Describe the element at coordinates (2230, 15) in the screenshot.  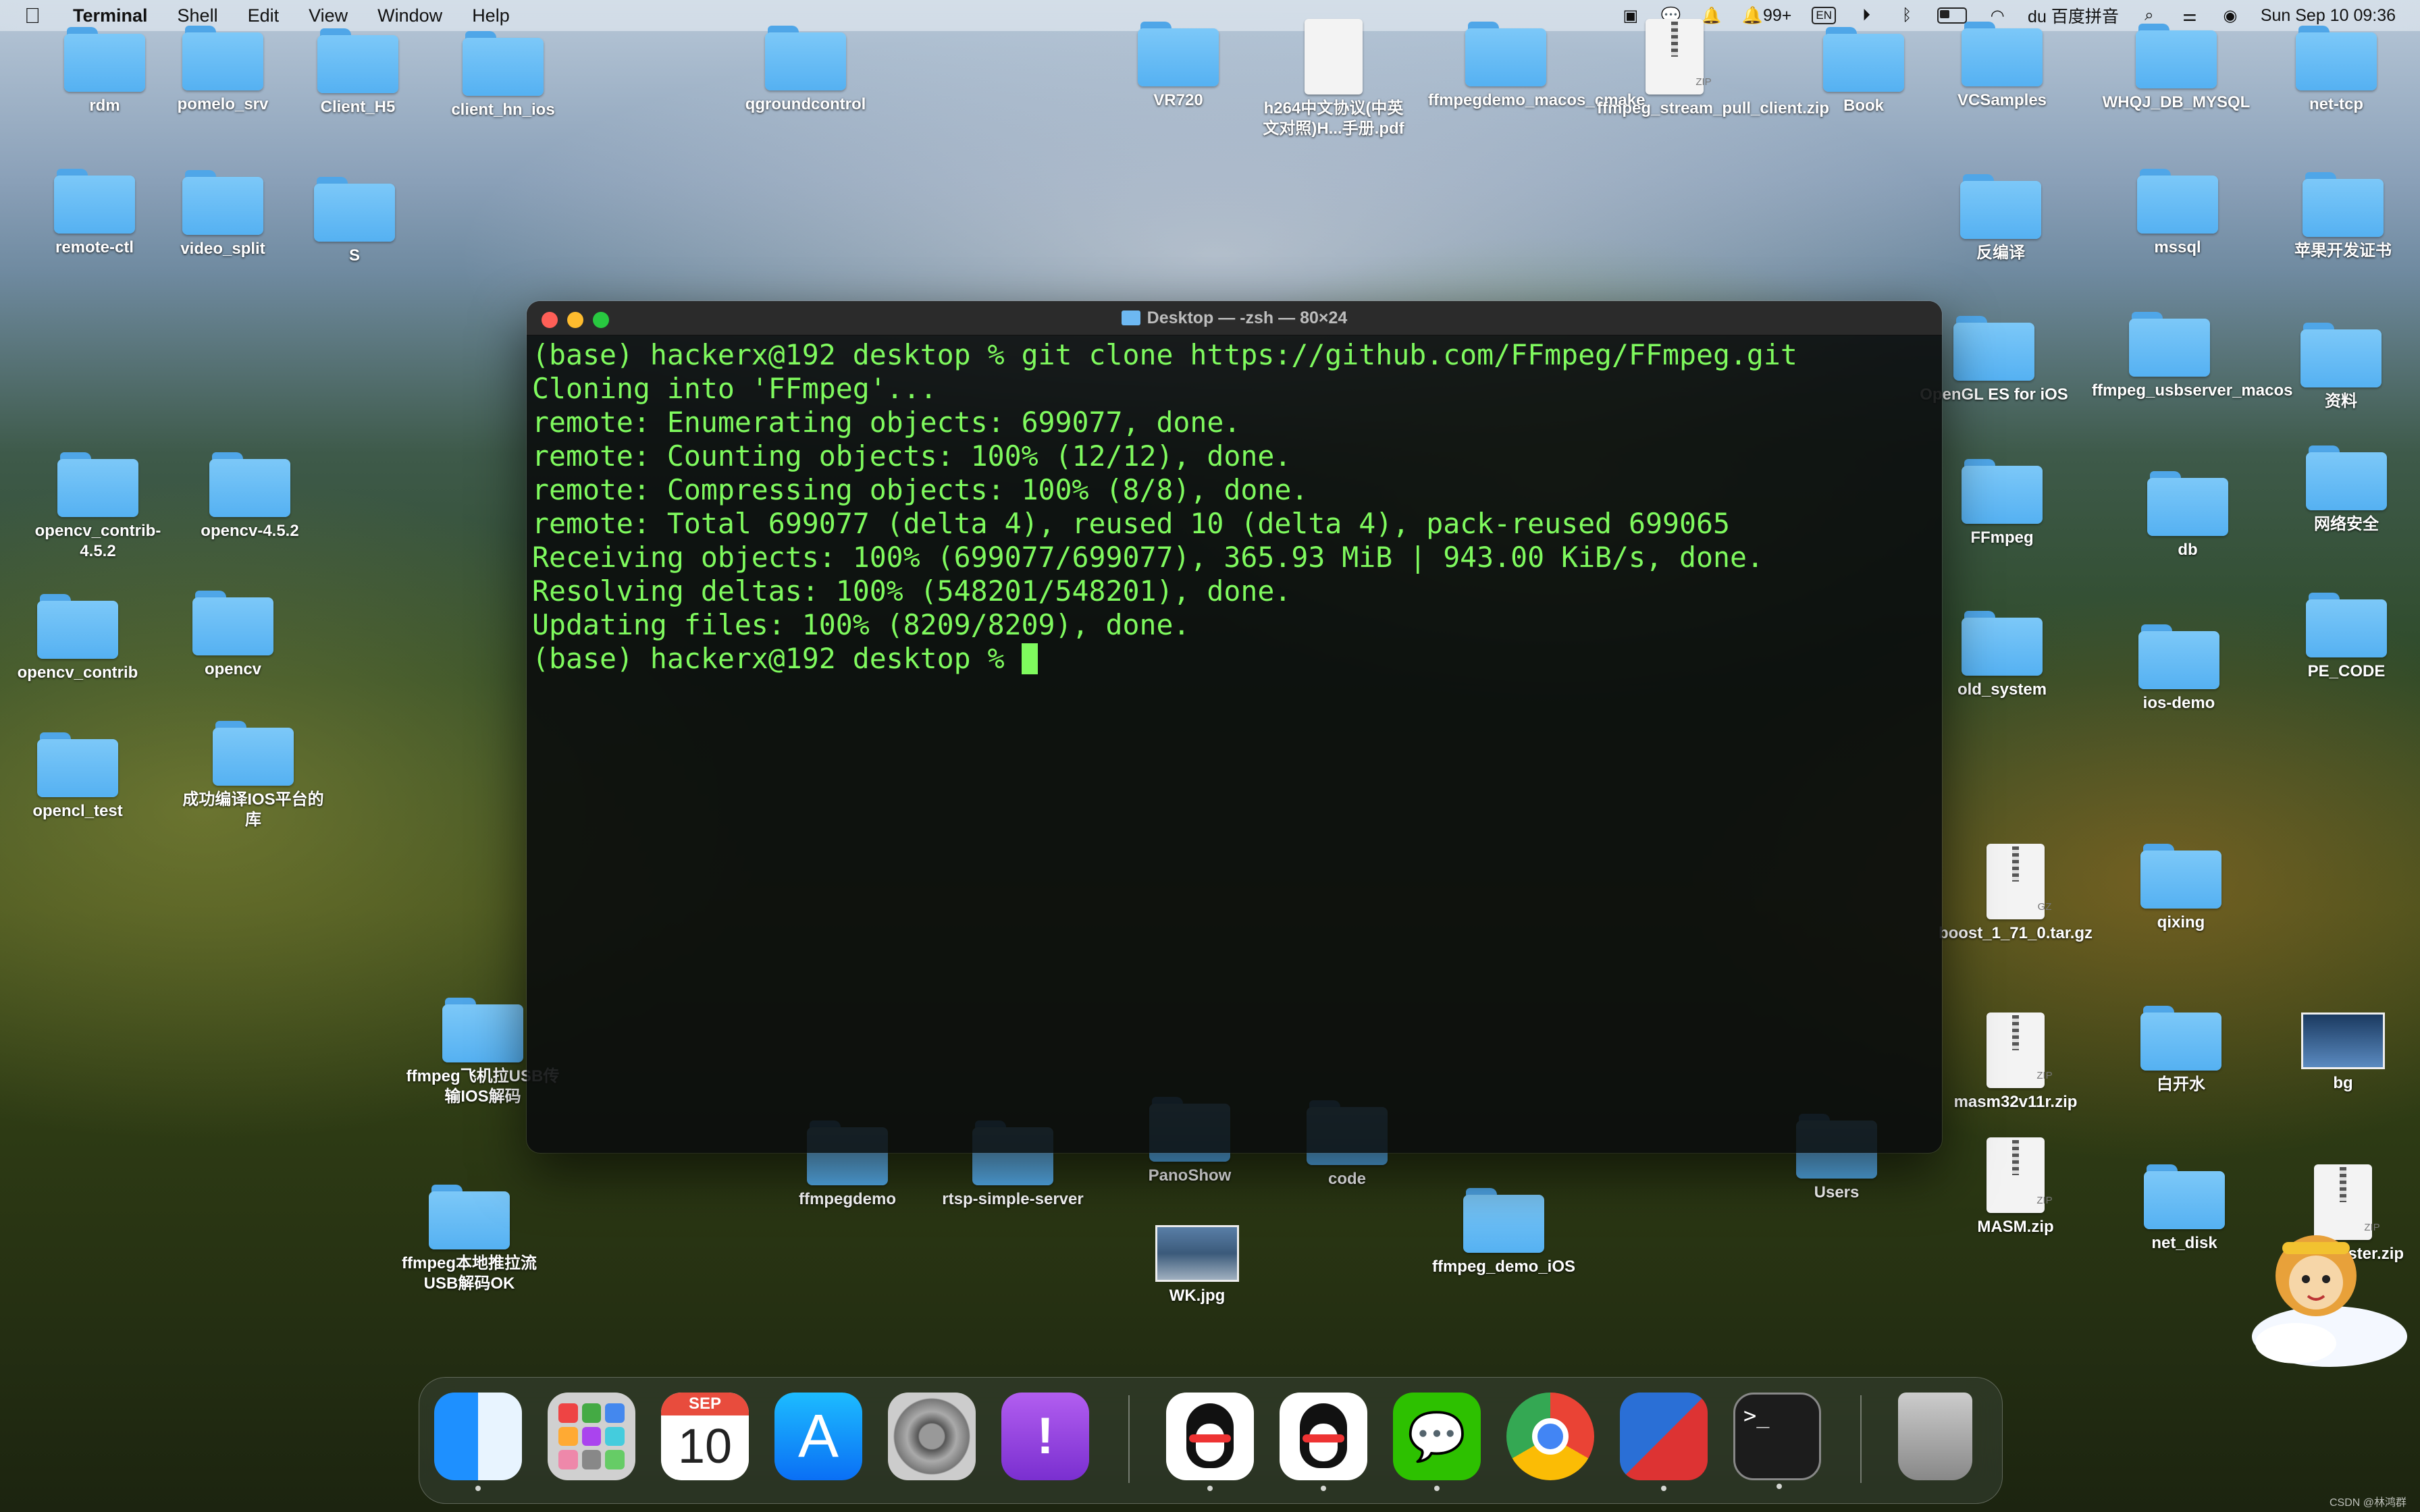
I see `siri-icon: ◉` at that location.